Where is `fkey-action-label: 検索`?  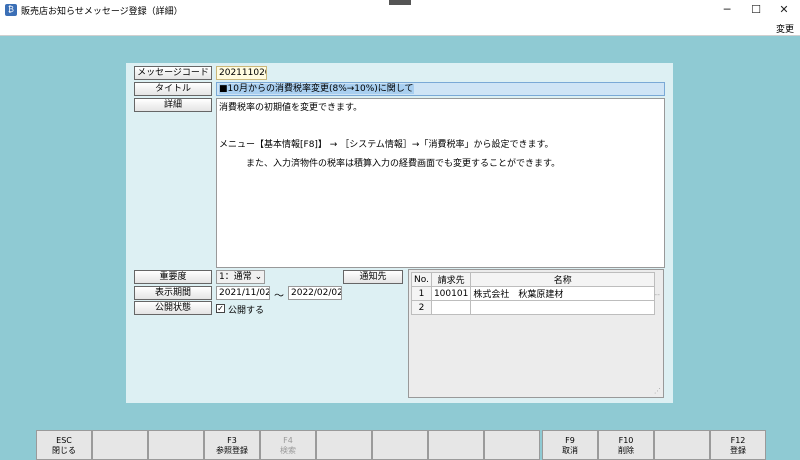
fkey-action-label: 検索 is located at coordinates (288, 450).